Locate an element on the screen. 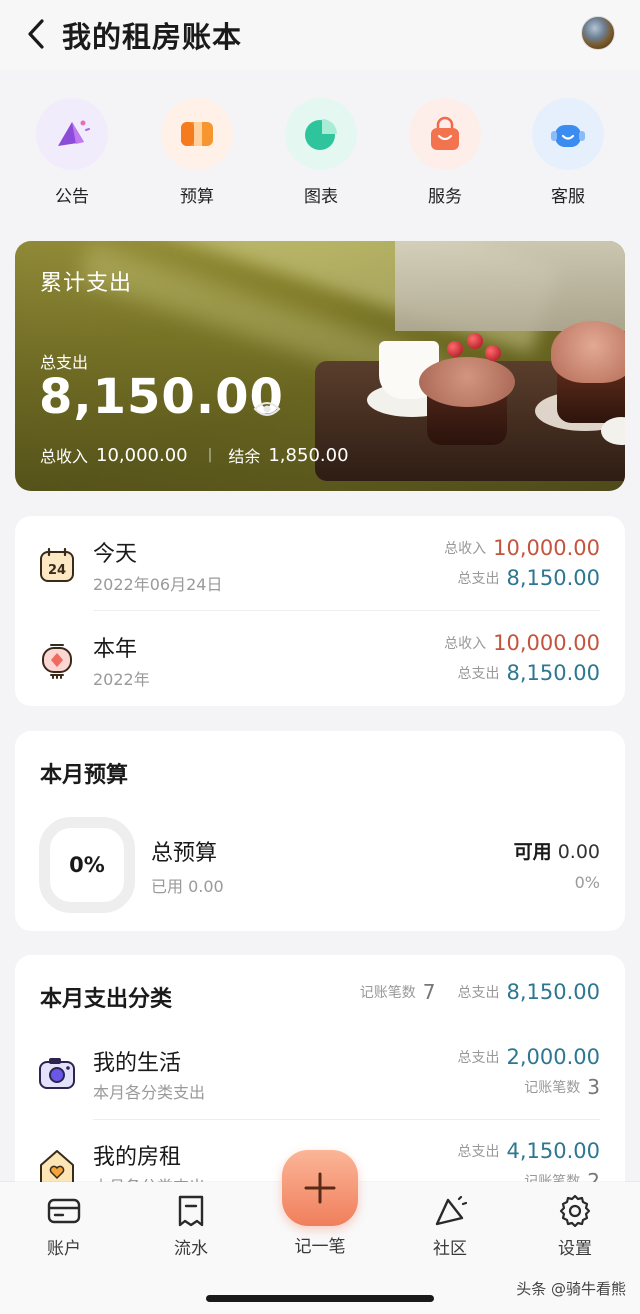  budget-available: 可用 0.00 is located at coordinates (557, 850).